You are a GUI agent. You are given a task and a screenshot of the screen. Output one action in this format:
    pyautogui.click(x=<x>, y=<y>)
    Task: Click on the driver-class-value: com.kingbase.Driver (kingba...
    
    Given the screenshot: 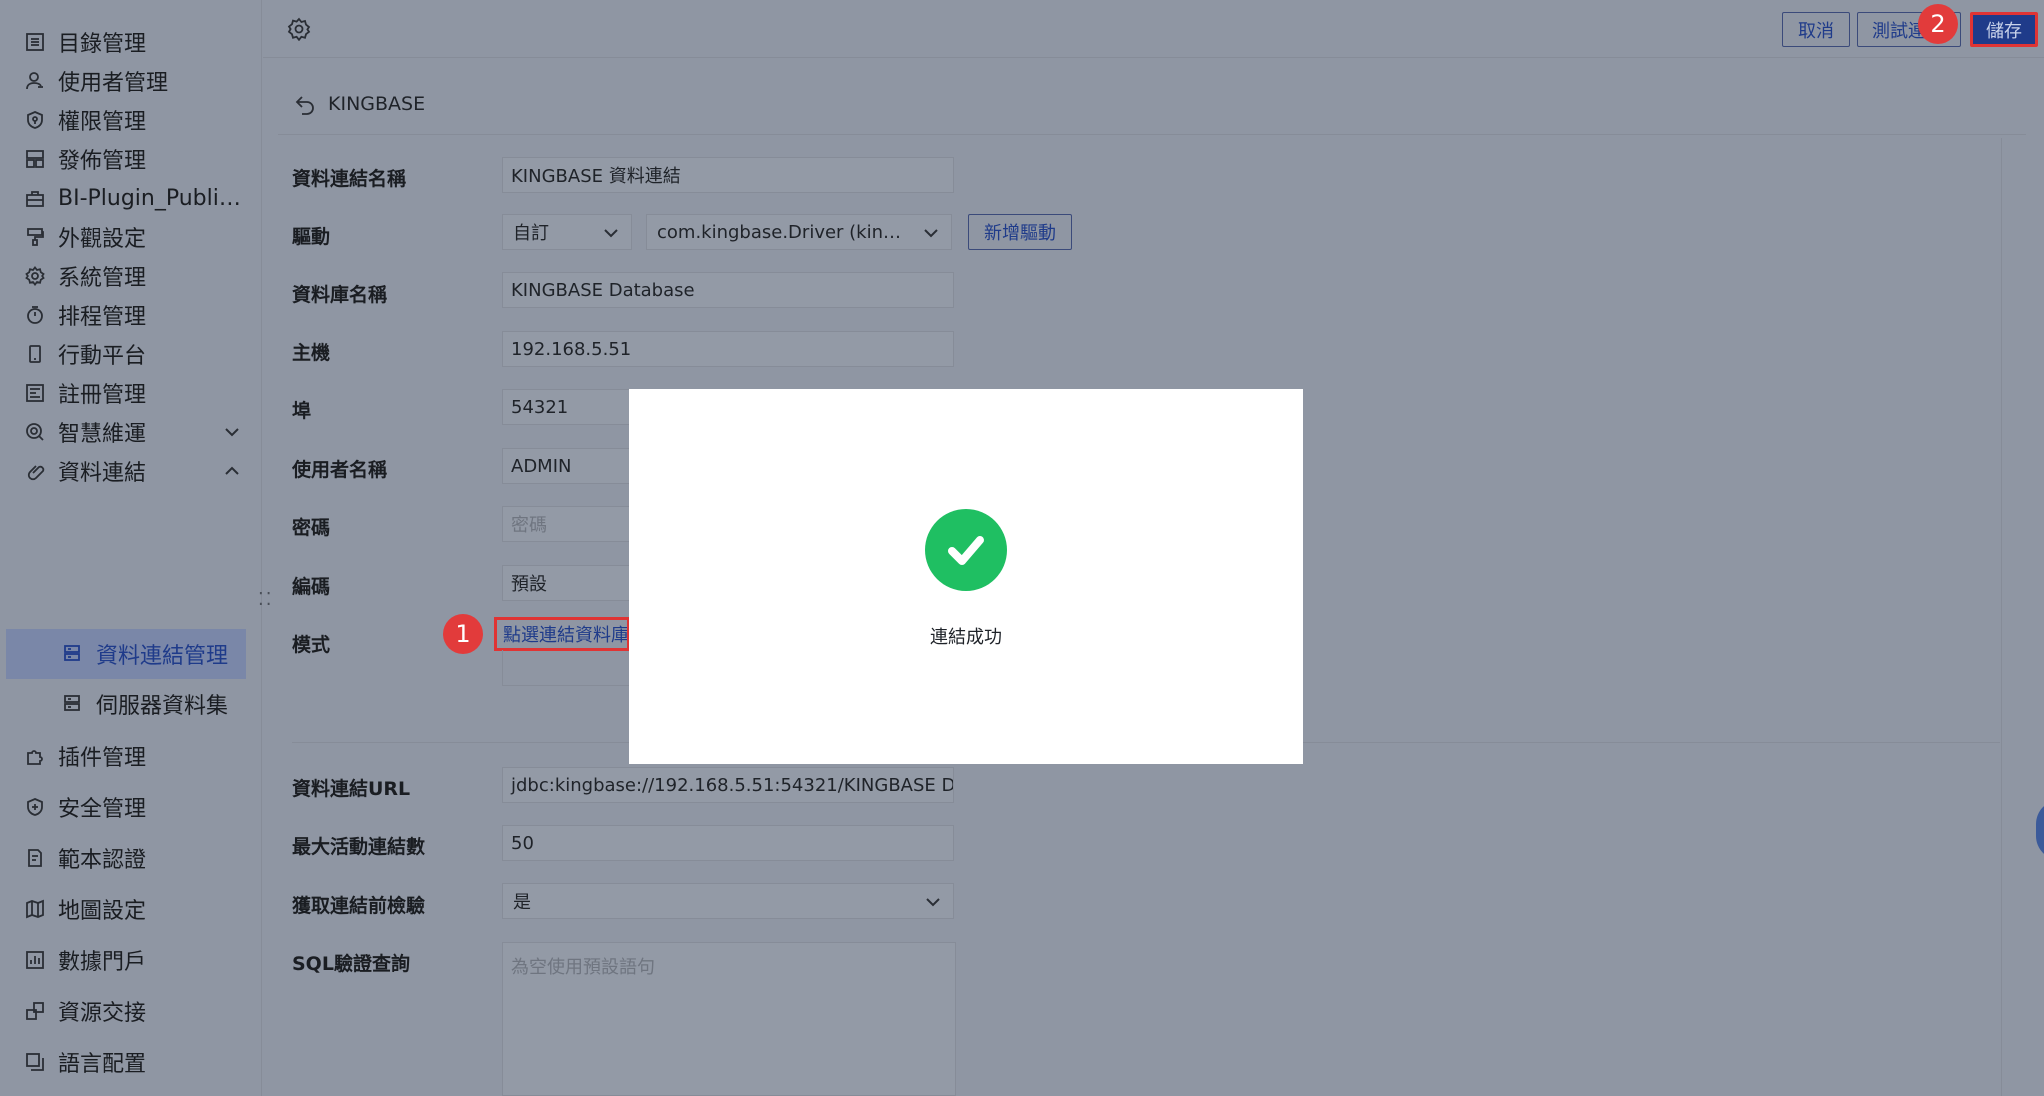 What is the action you would take?
    pyautogui.click(x=782, y=232)
    